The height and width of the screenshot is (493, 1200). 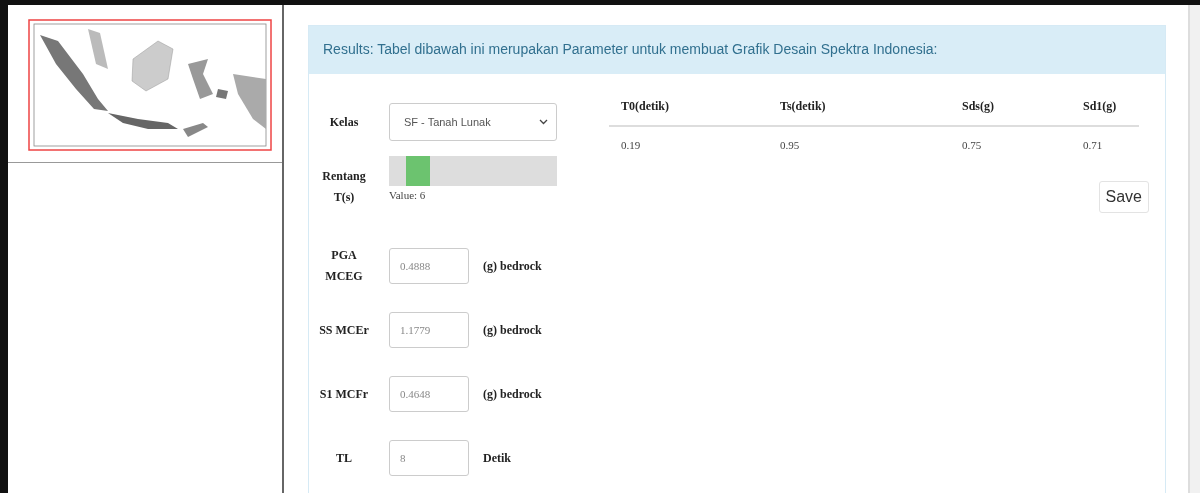 I want to click on field-label: SS MCEr, so click(x=344, y=330).